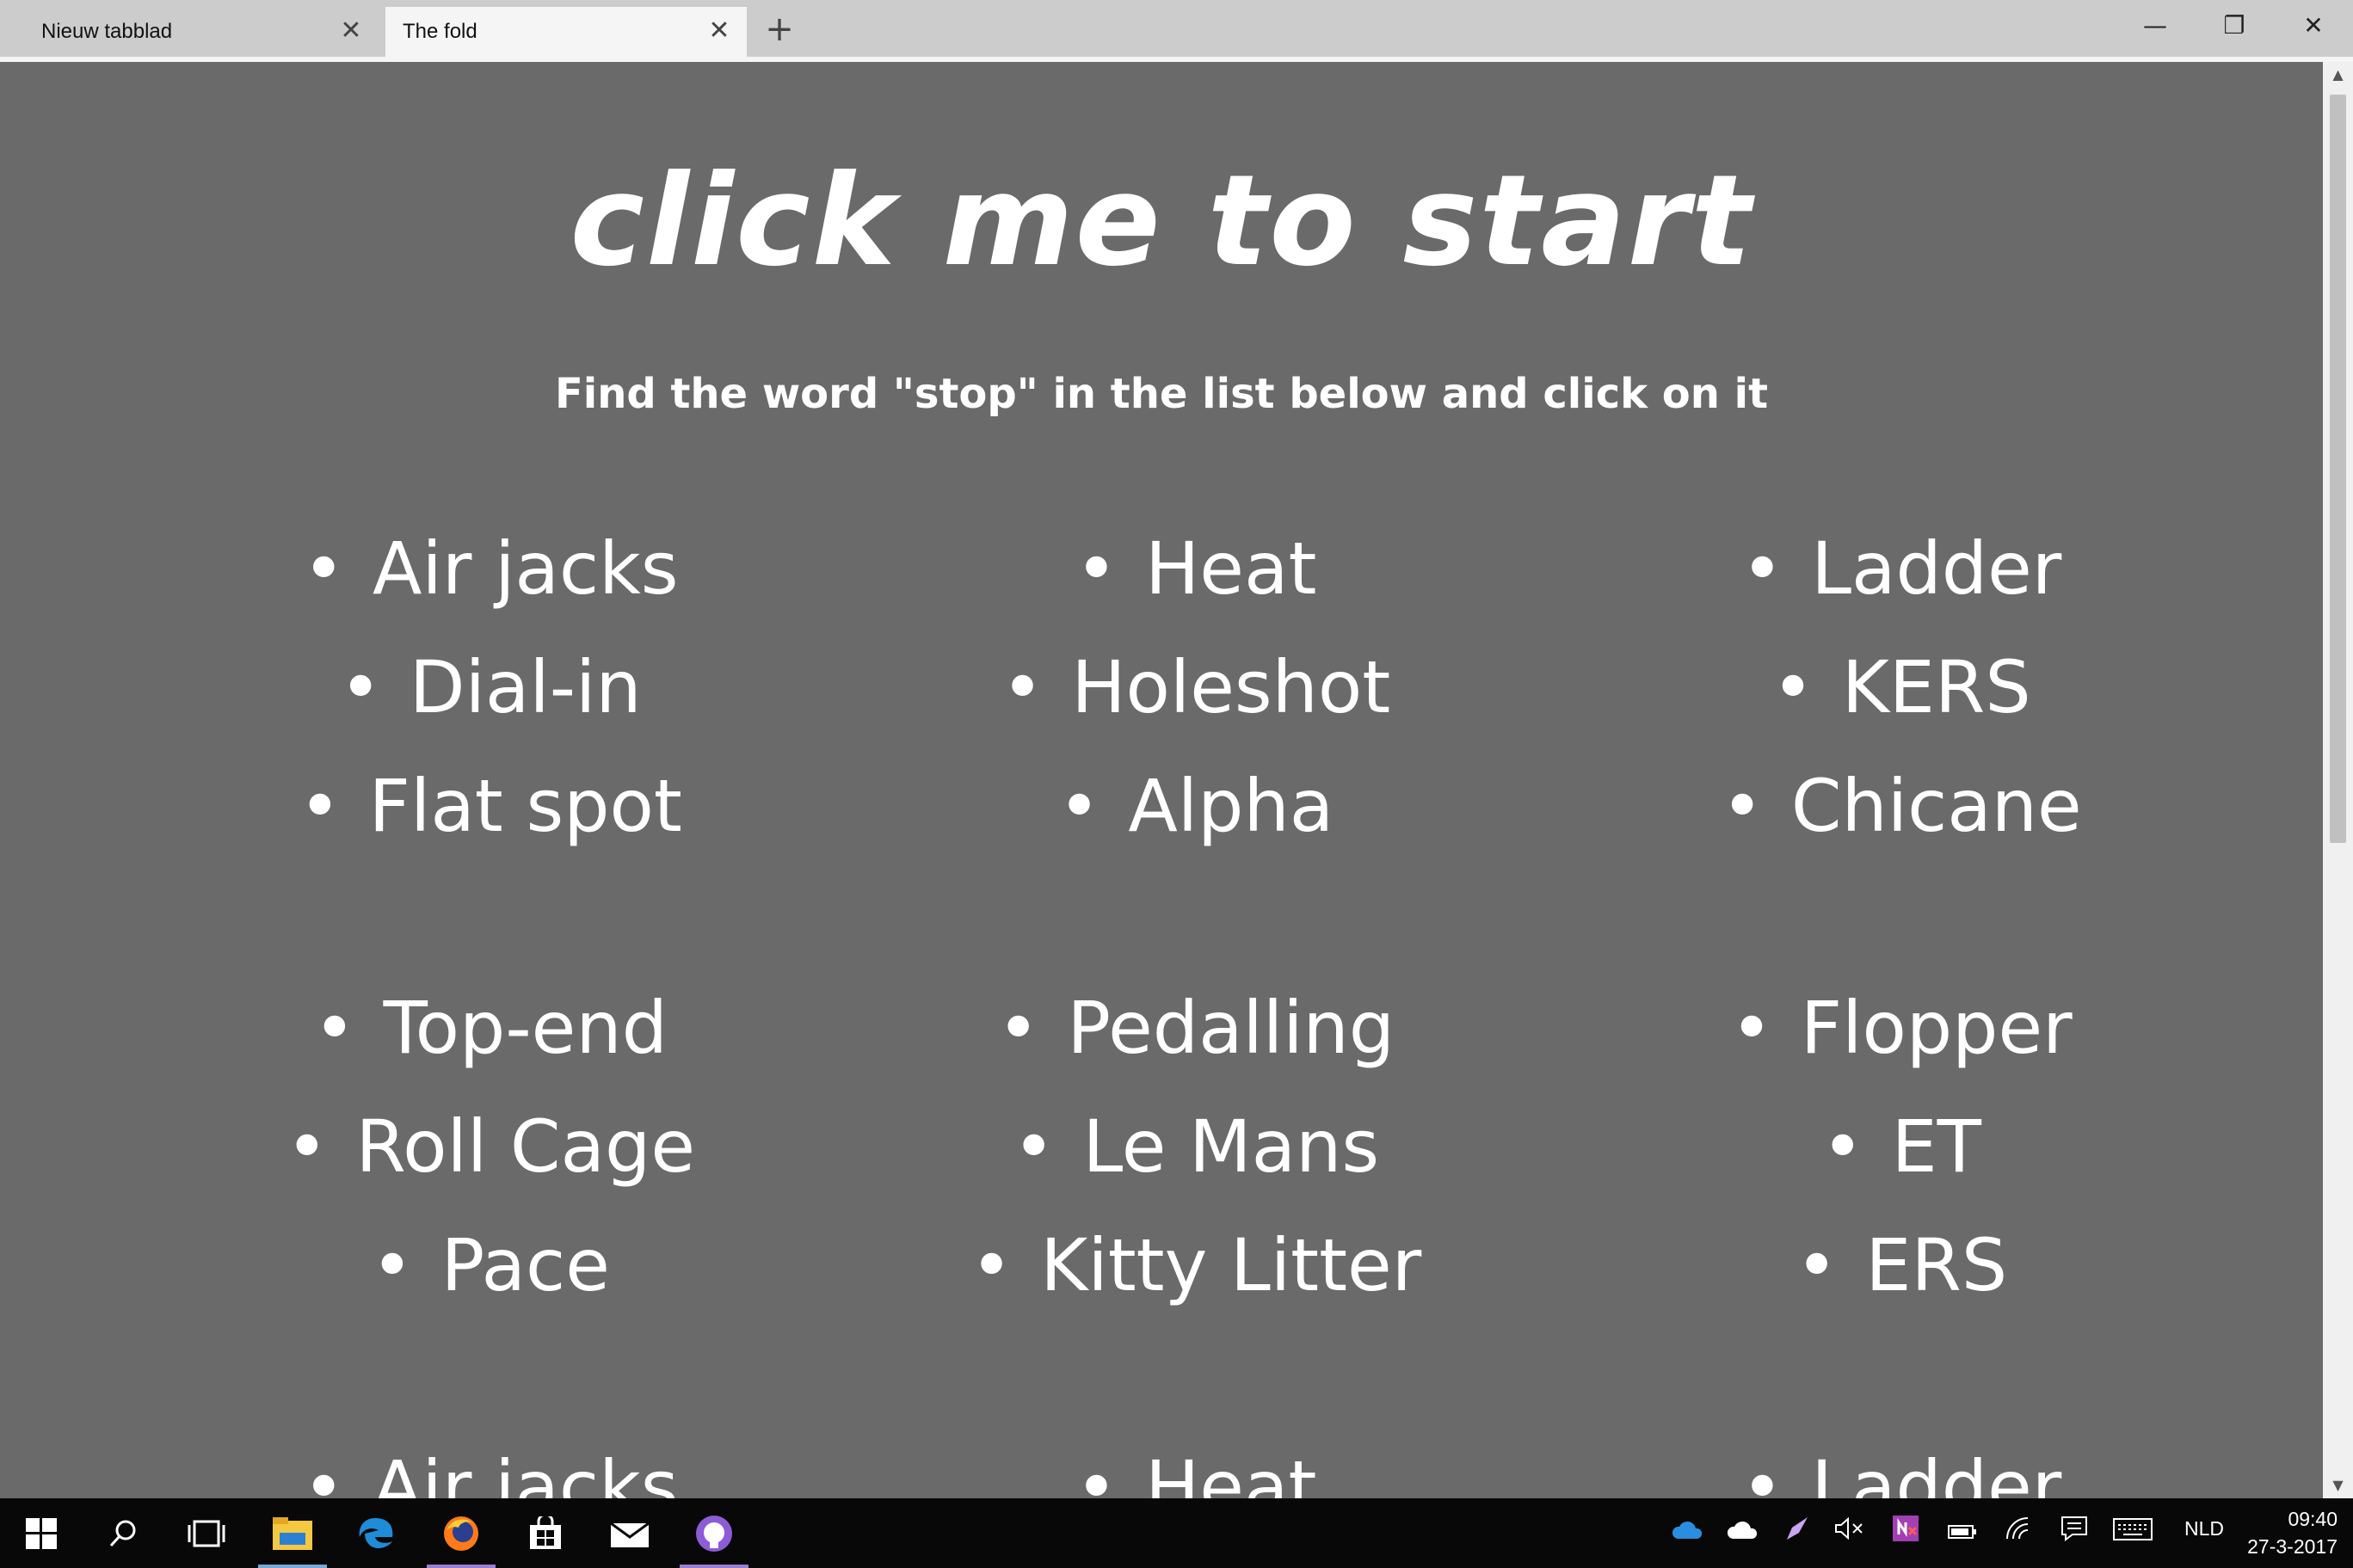 The width and height of the screenshot is (2353, 1568). I want to click on word-list: Flopper ET ERS, so click(1901, 1146).